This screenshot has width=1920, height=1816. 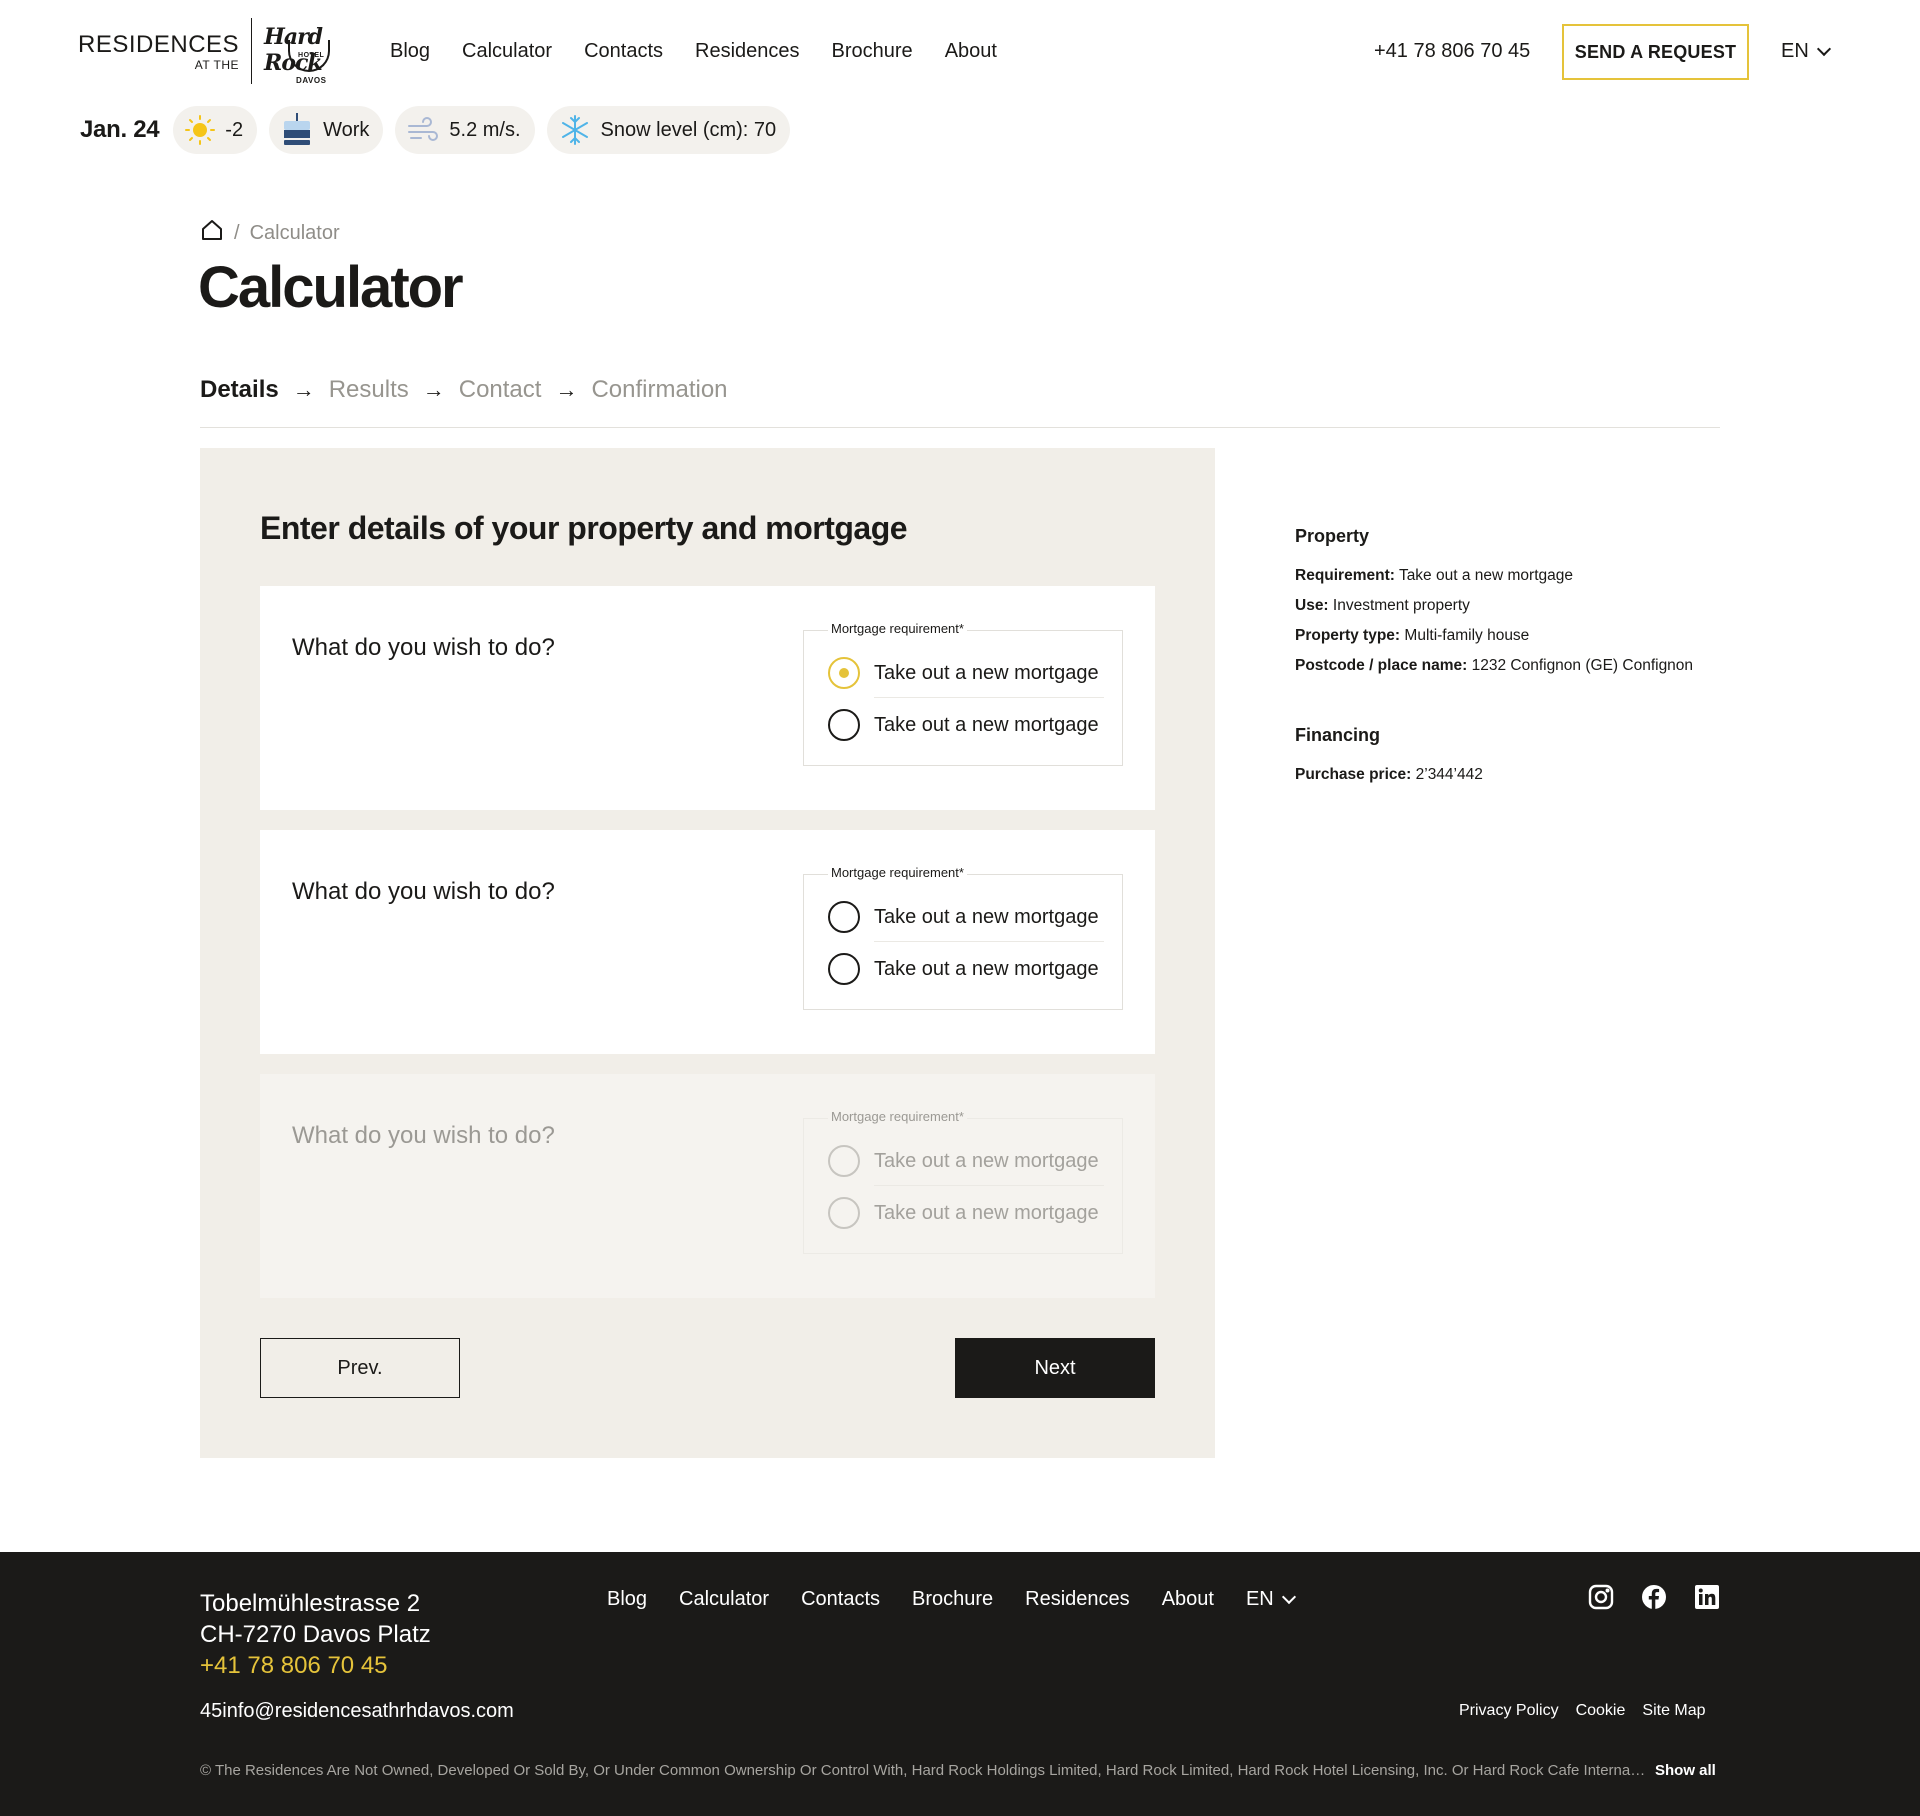 I want to click on radio-button-checked, so click(x=844, y=673).